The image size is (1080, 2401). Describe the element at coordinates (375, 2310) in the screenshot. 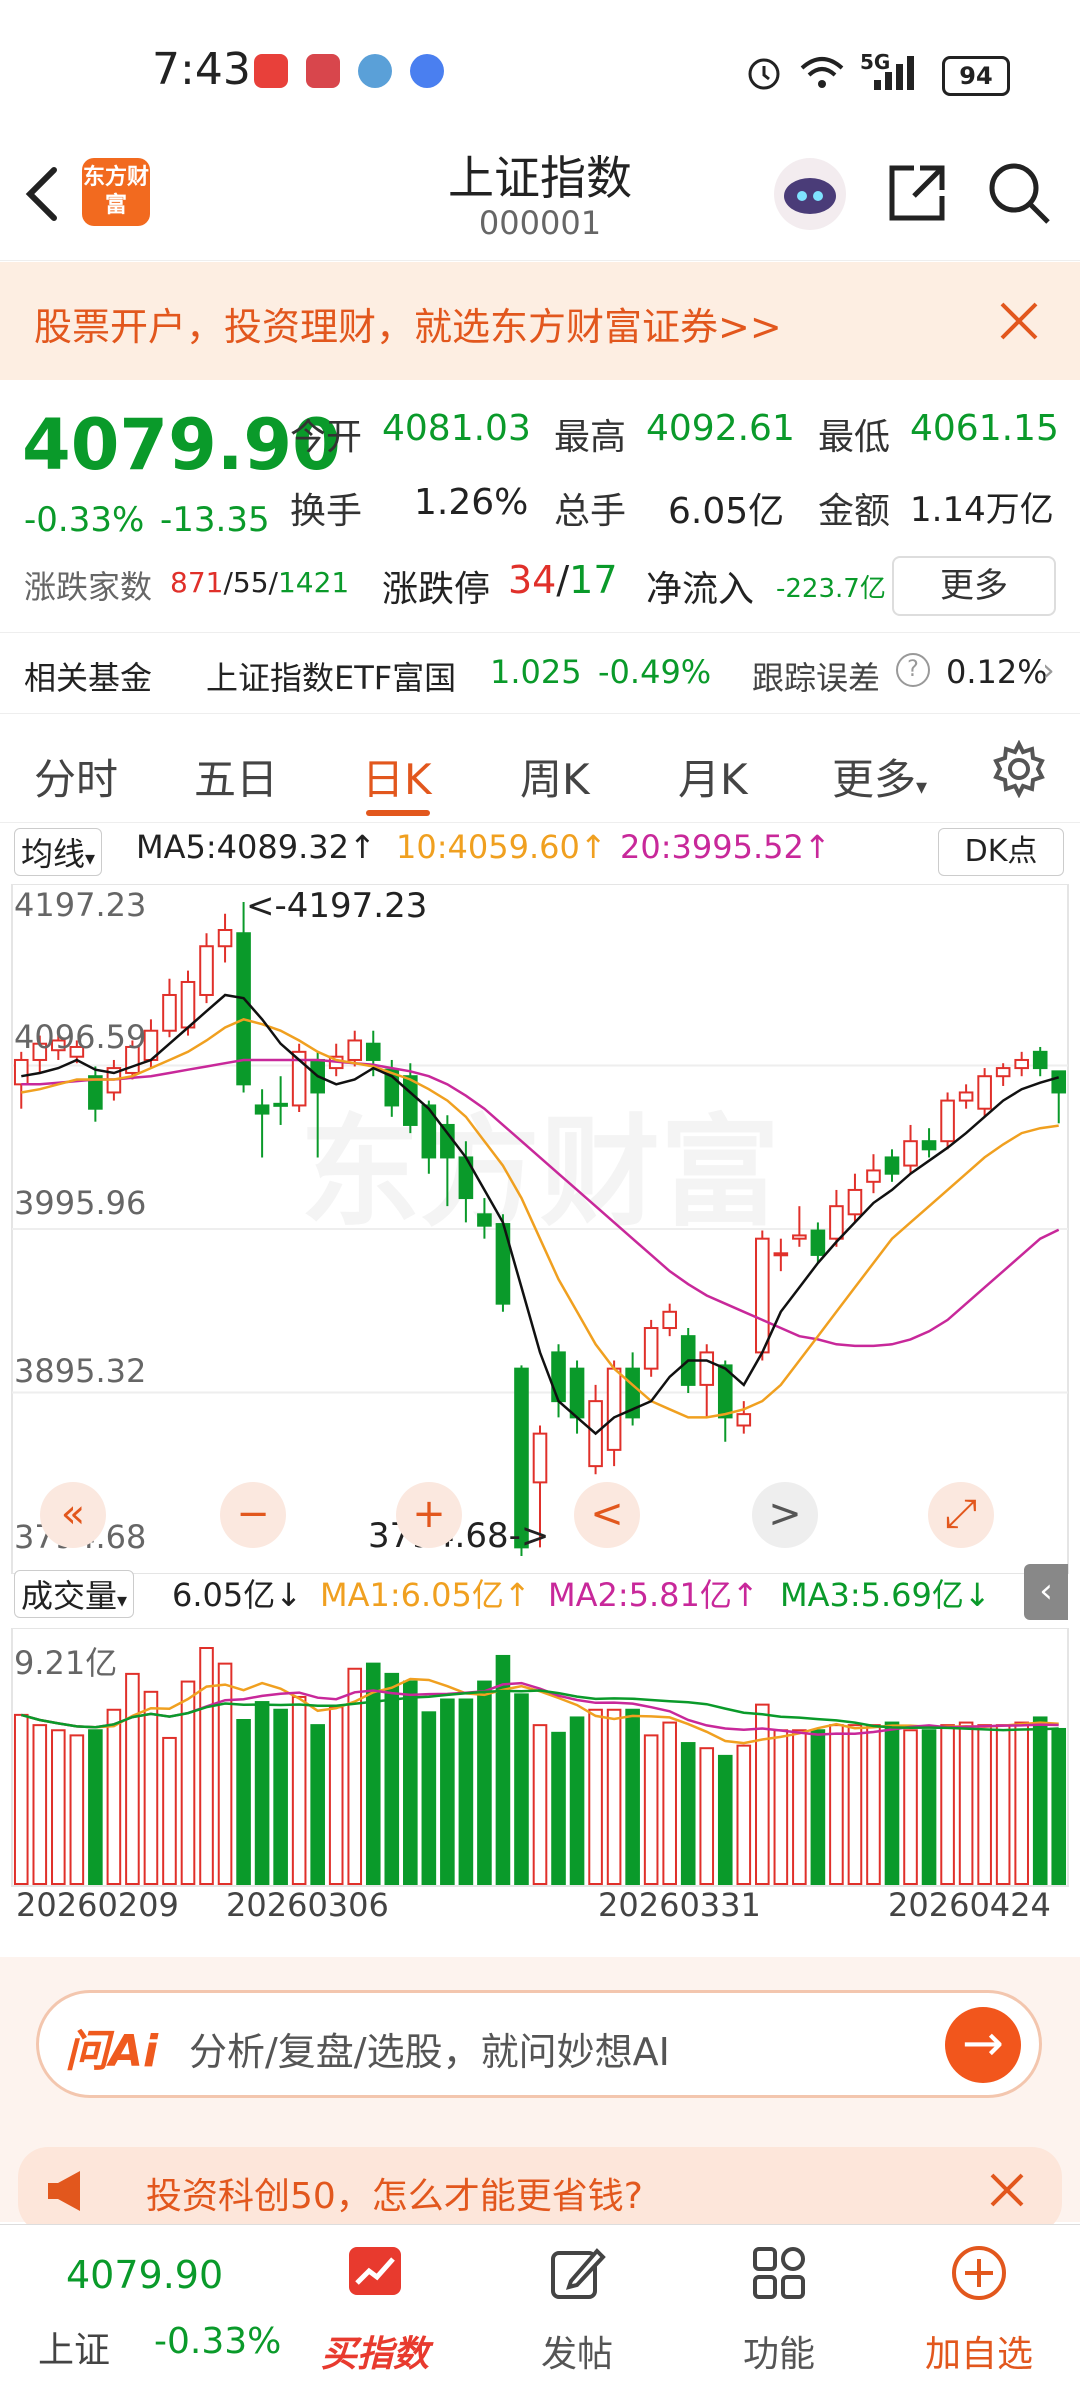

I see `nav-buy-index: 买指数` at that location.